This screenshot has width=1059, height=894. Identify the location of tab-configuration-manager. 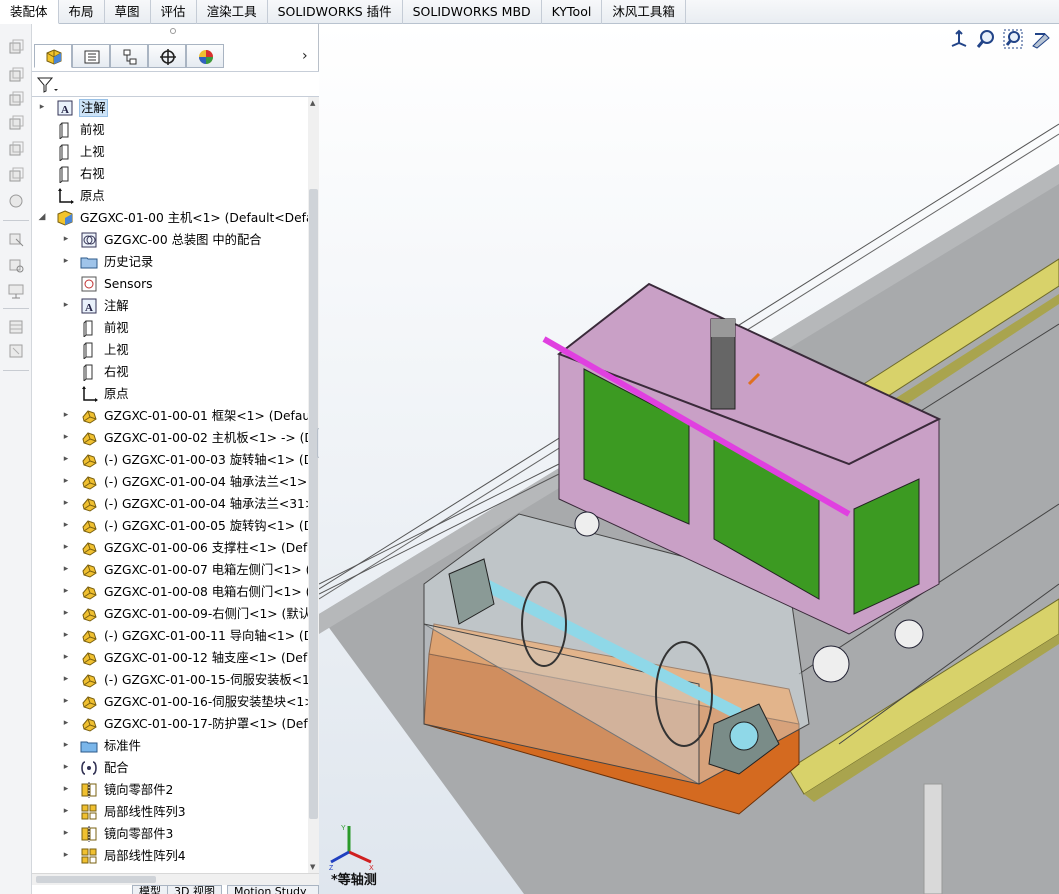
(129, 56).